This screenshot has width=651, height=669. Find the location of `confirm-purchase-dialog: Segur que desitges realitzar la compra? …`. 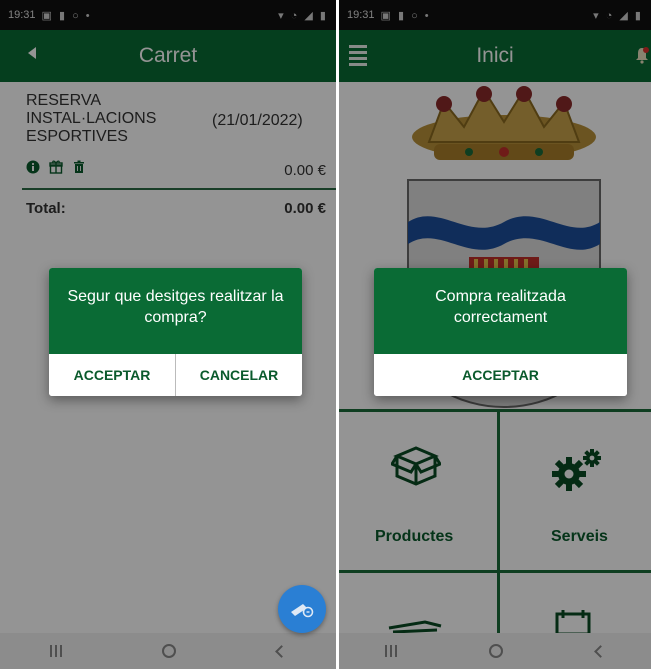

confirm-purchase-dialog: Segur que desitges realitzar la compra? … is located at coordinates (175, 332).